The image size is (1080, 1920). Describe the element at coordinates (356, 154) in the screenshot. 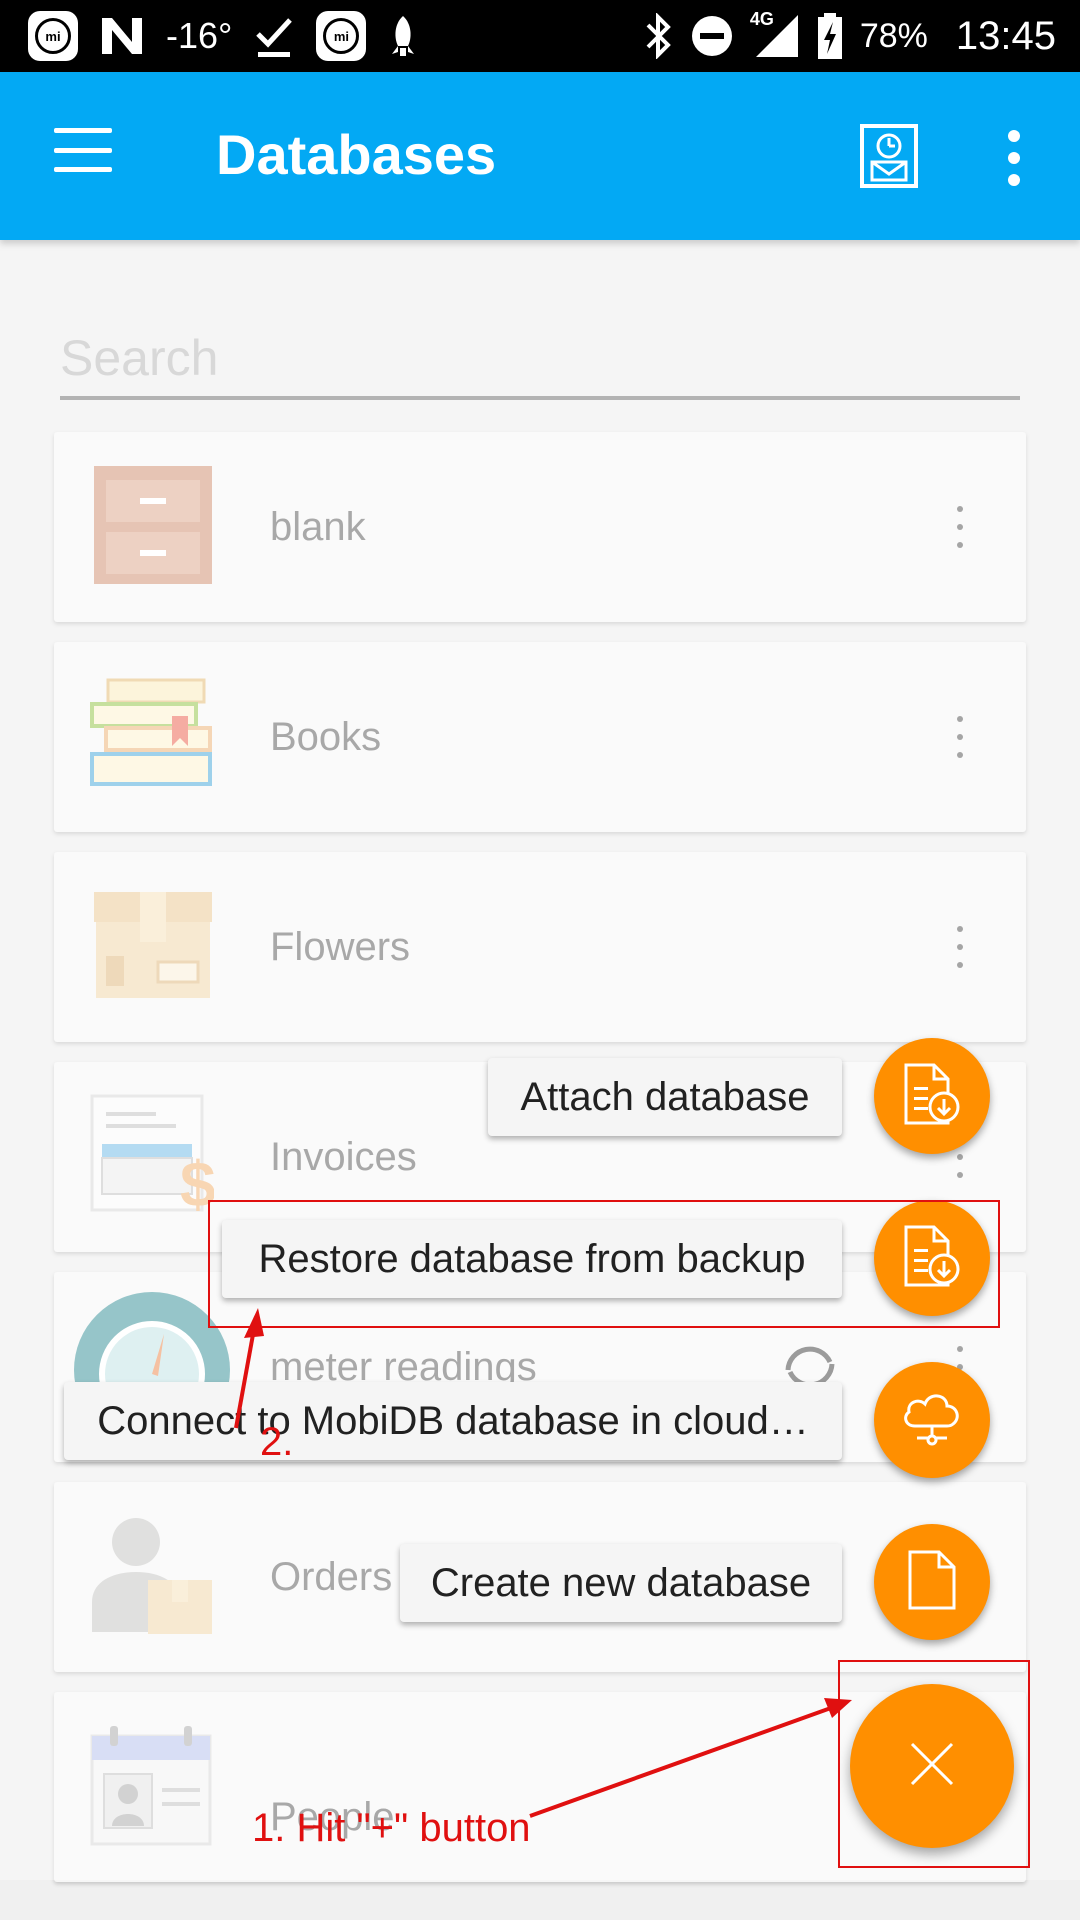

I see `page-title: Databases` at that location.